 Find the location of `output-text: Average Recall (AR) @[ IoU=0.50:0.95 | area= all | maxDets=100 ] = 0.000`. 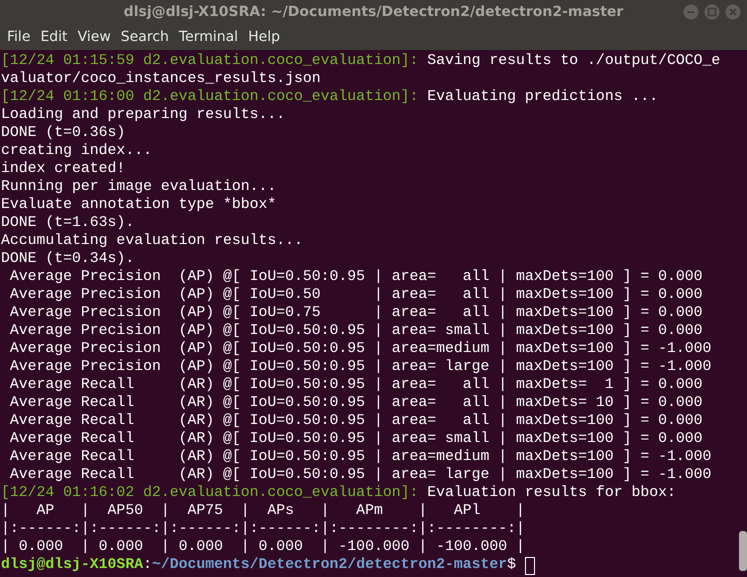

output-text: Average Recall (AR) @[ IoU=0.50:0.95 | area= all | maxDets=100 ] = 0.000 is located at coordinates (355, 421).